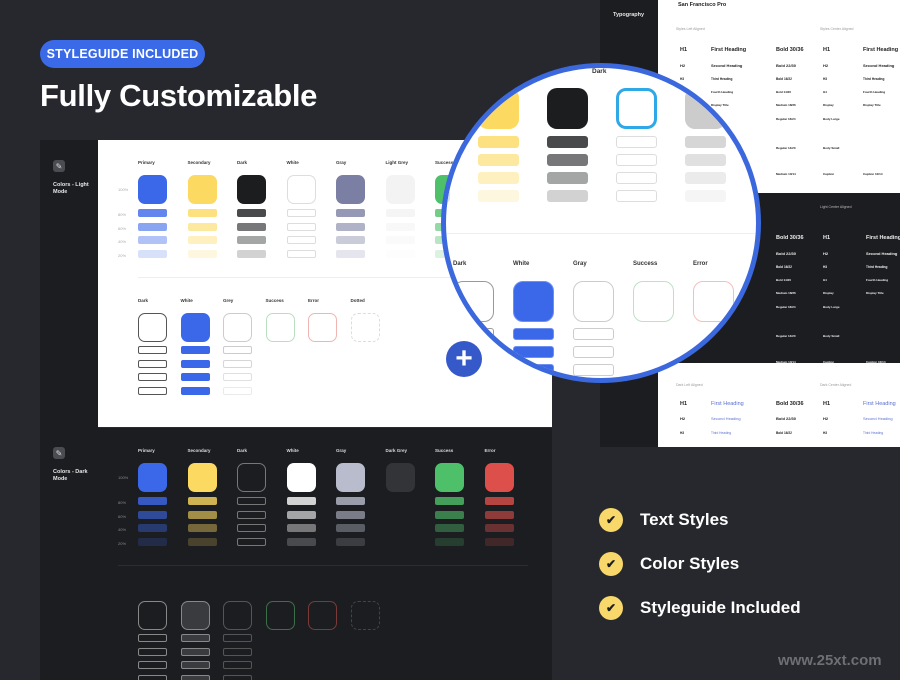  I want to click on type-name: Second Heading, so click(727, 65).